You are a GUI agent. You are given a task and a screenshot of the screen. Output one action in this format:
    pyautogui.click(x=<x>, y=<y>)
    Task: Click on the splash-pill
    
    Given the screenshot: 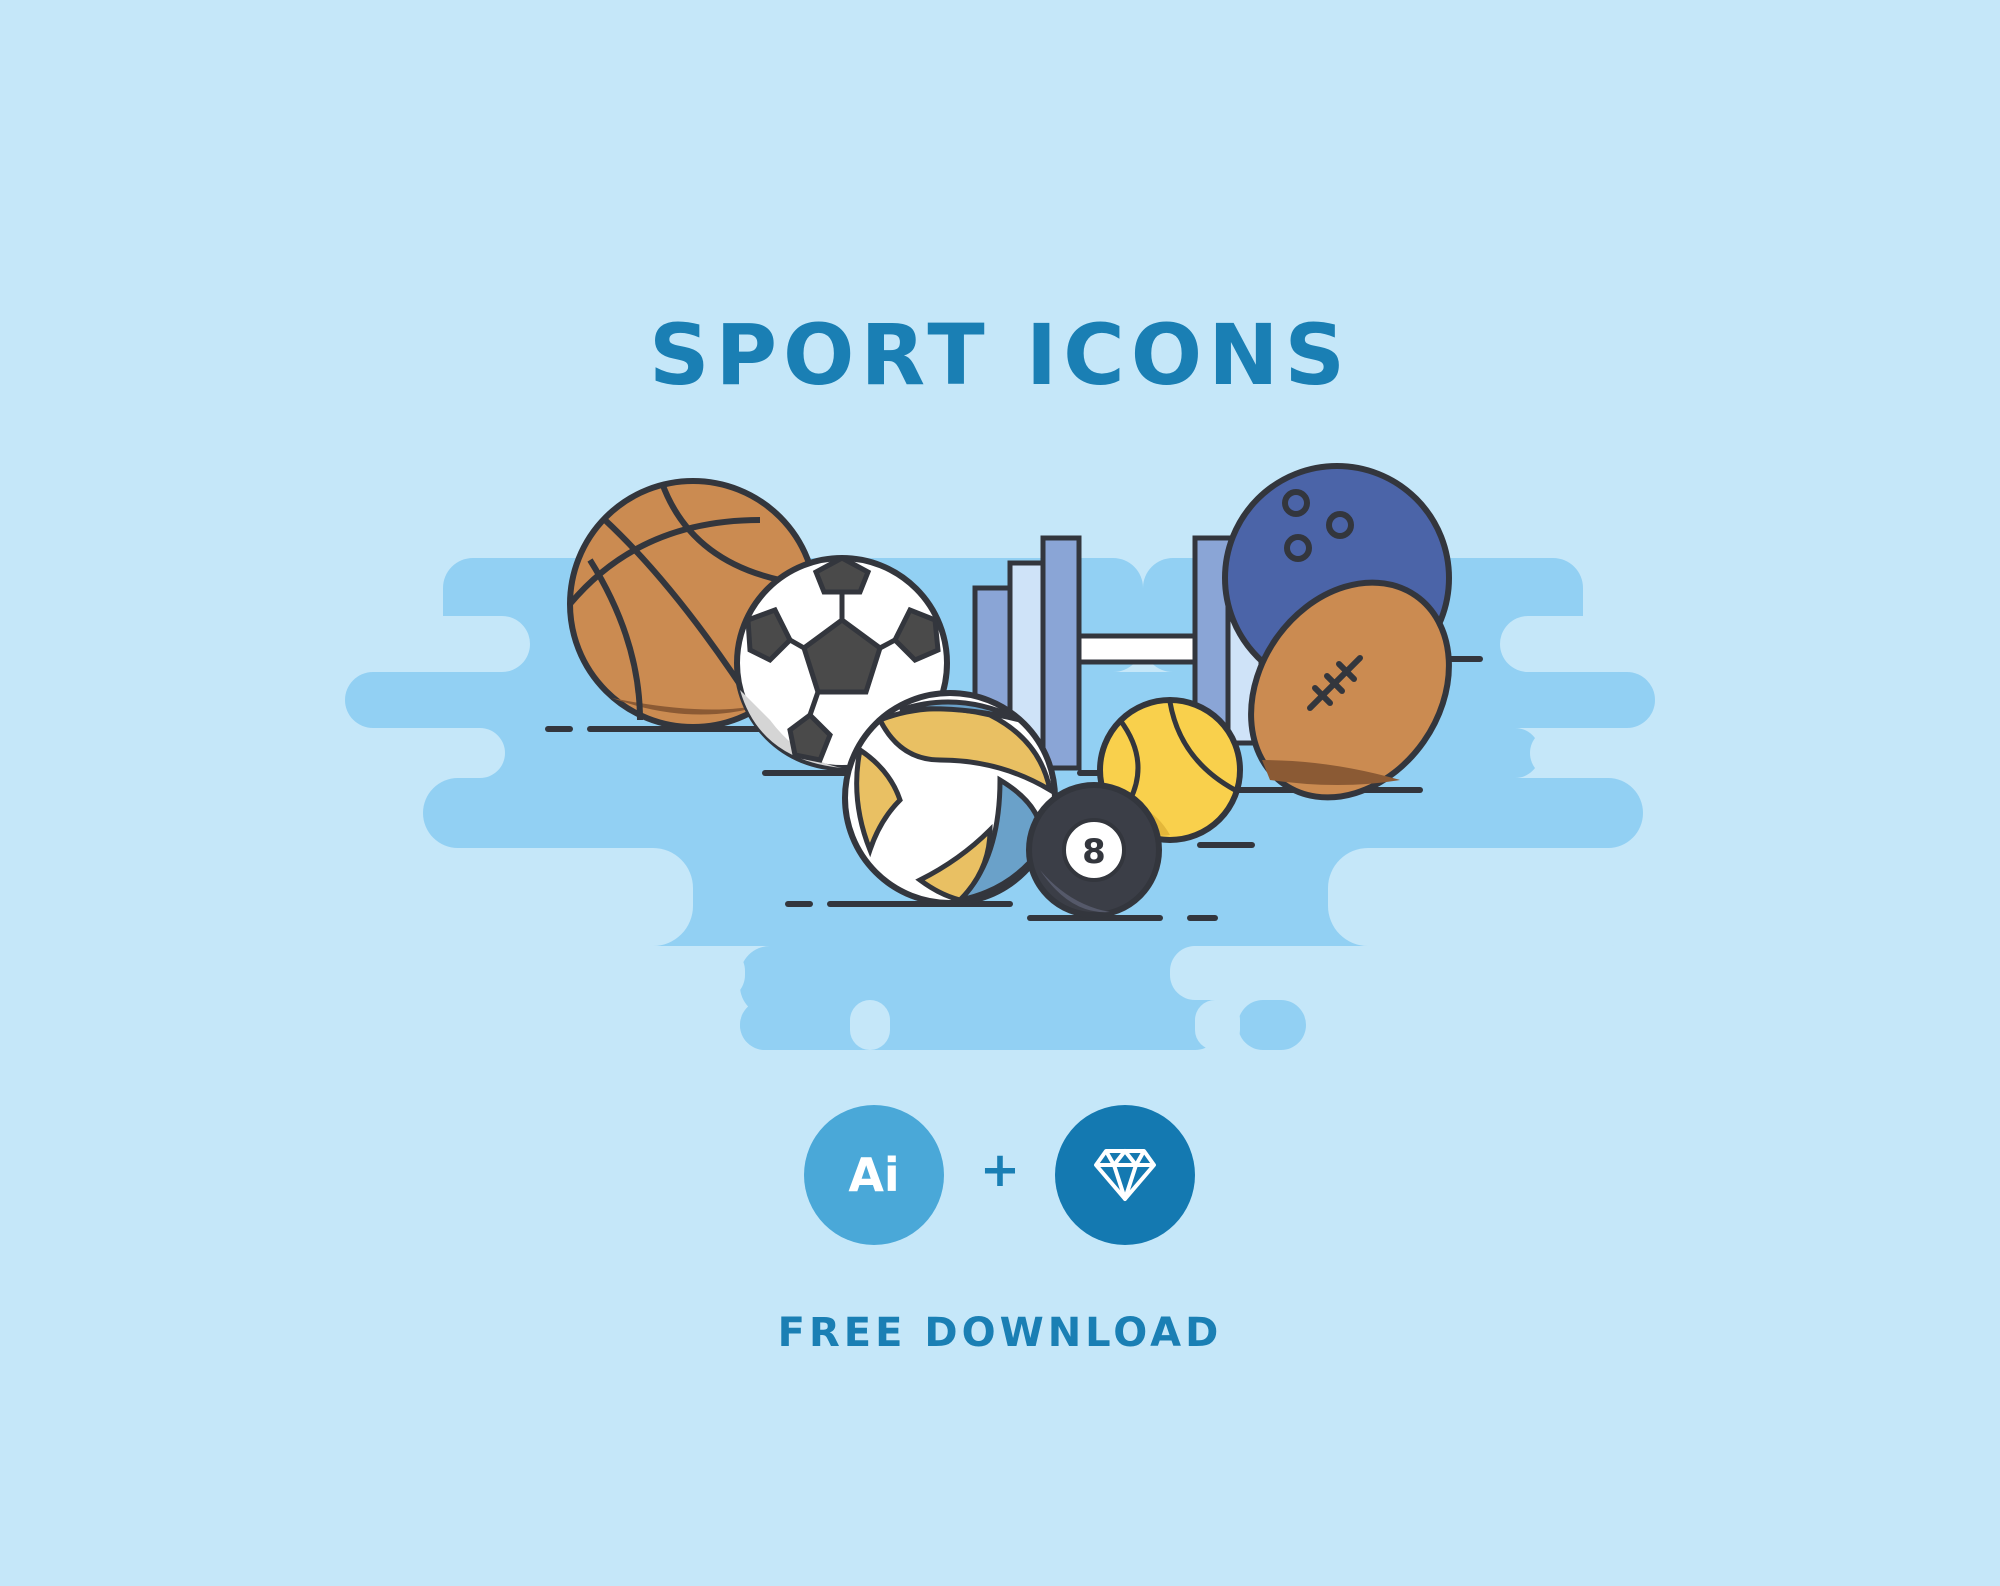 What is the action you would take?
    pyautogui.click(x=795, y=1025)
    